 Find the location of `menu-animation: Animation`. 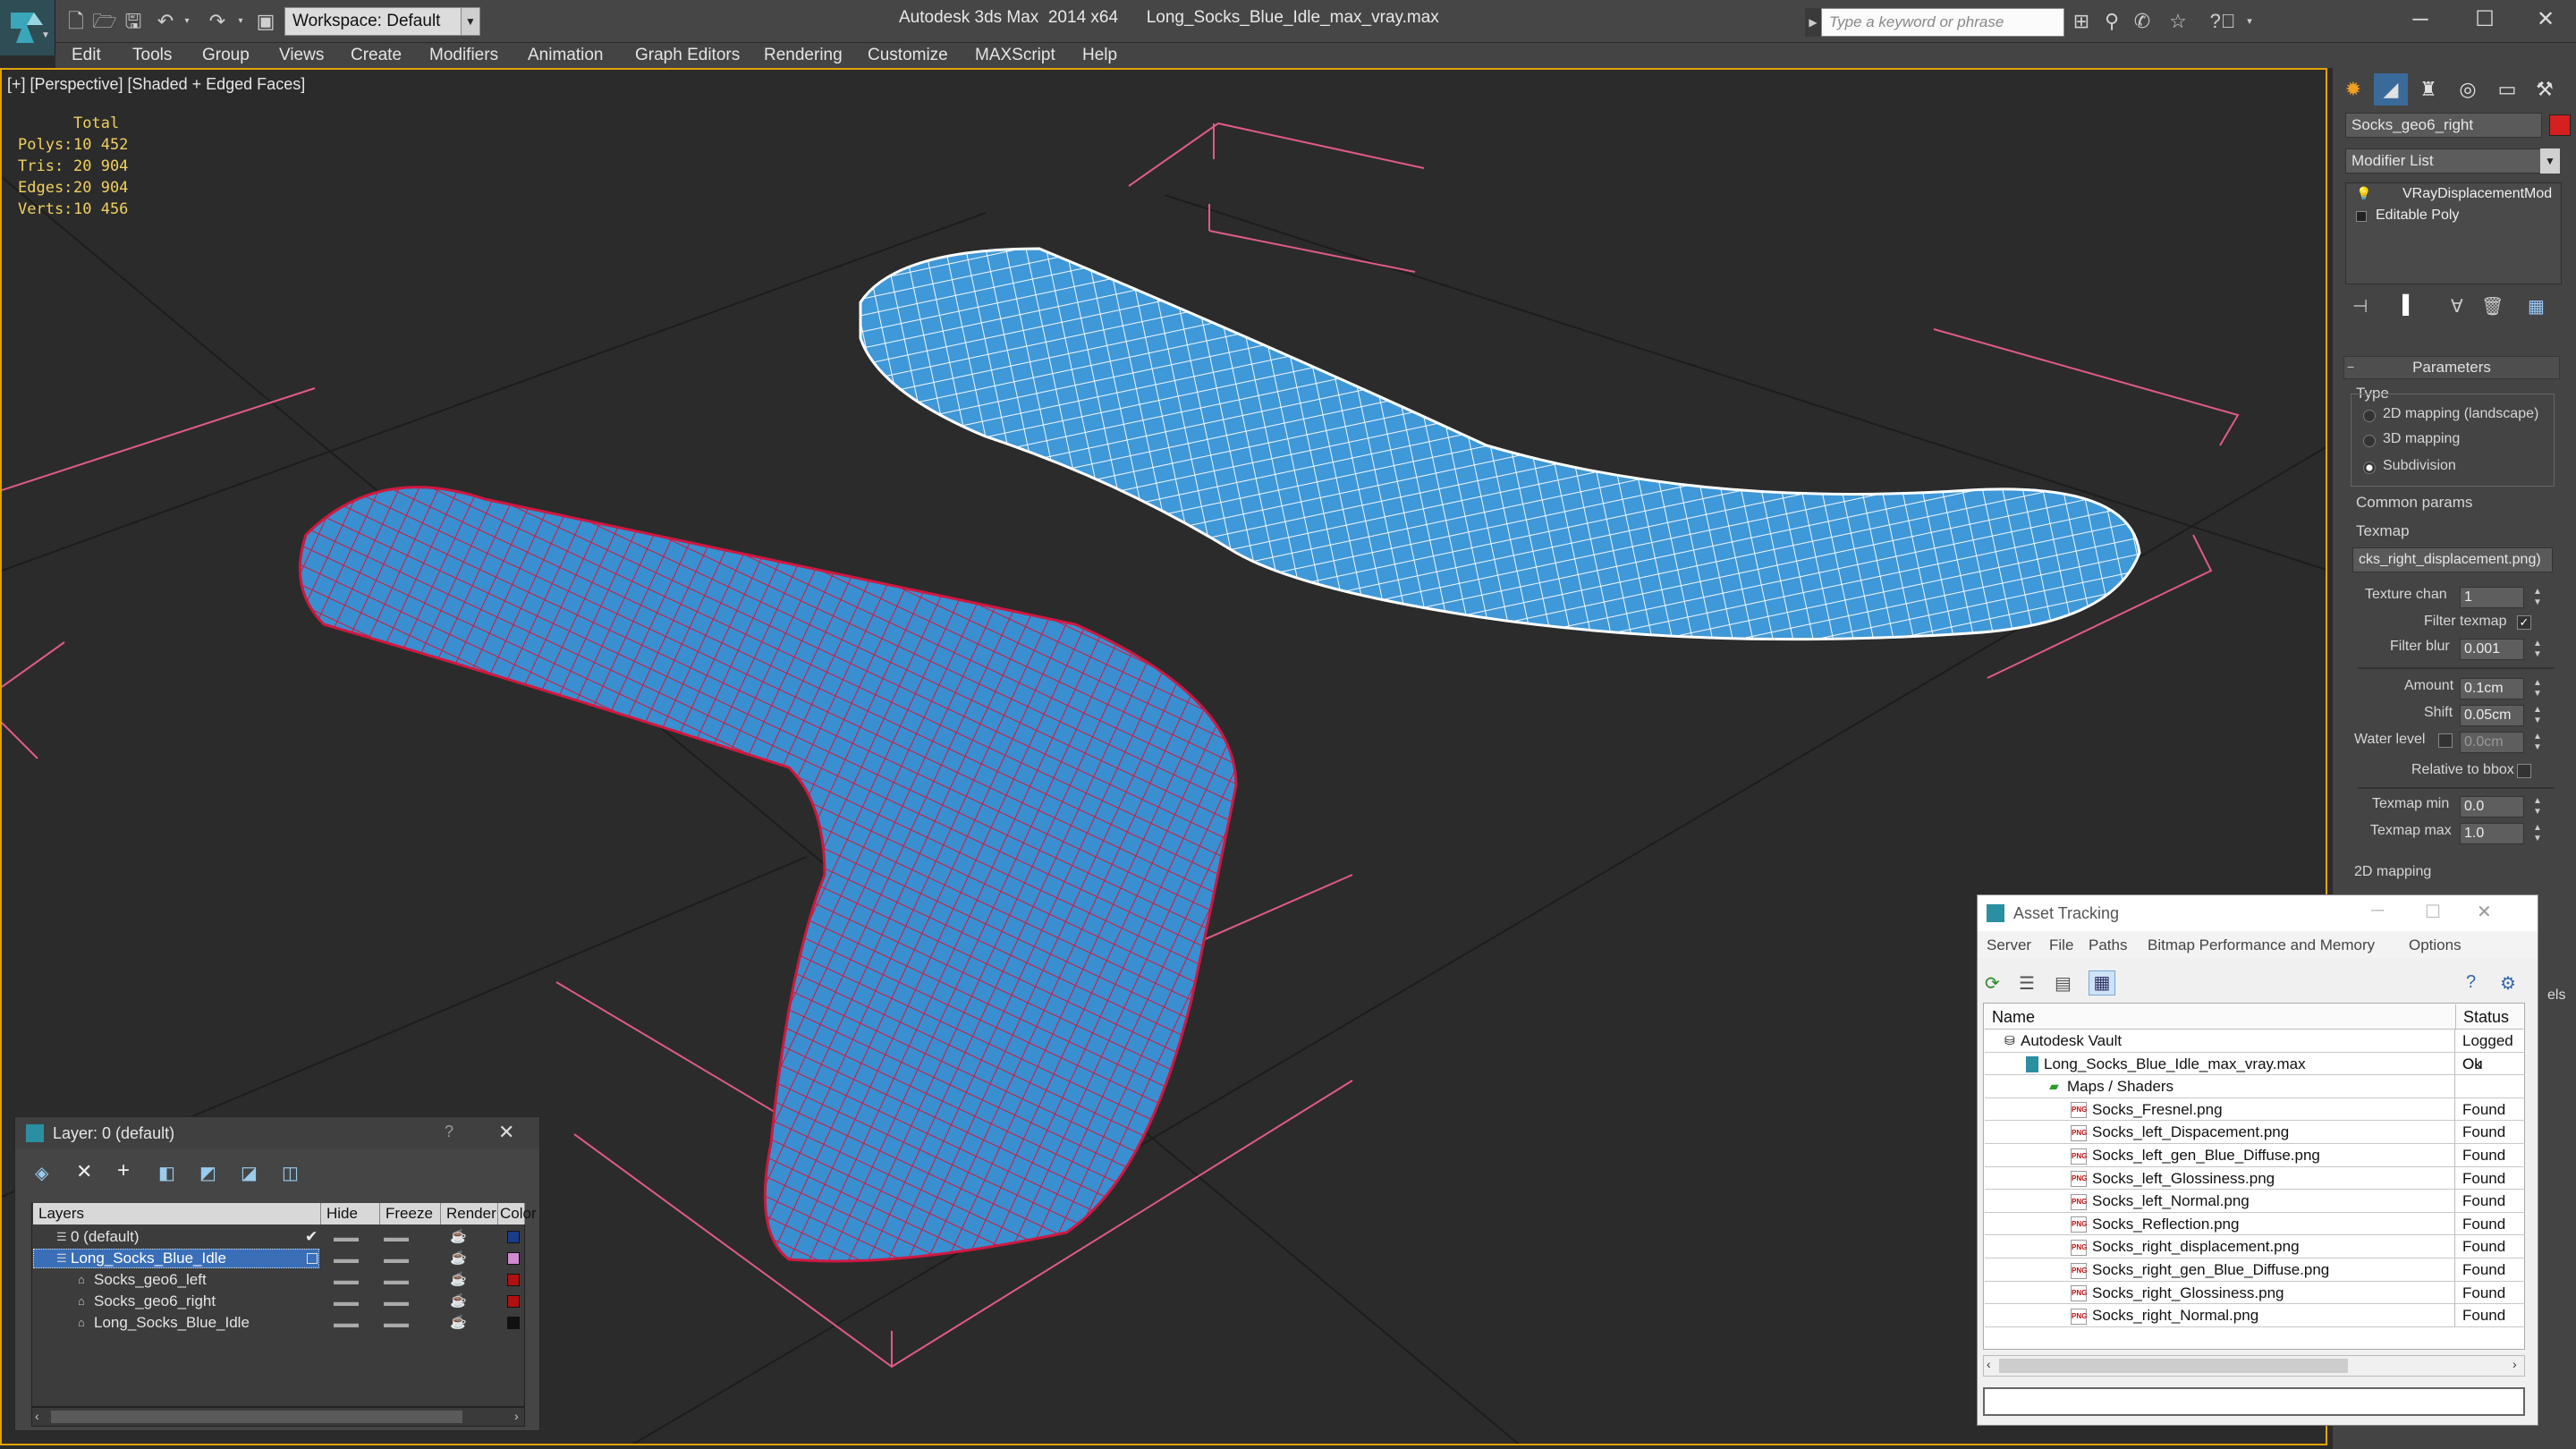

menu-animation: Animation is located at coordinates (566, 55).